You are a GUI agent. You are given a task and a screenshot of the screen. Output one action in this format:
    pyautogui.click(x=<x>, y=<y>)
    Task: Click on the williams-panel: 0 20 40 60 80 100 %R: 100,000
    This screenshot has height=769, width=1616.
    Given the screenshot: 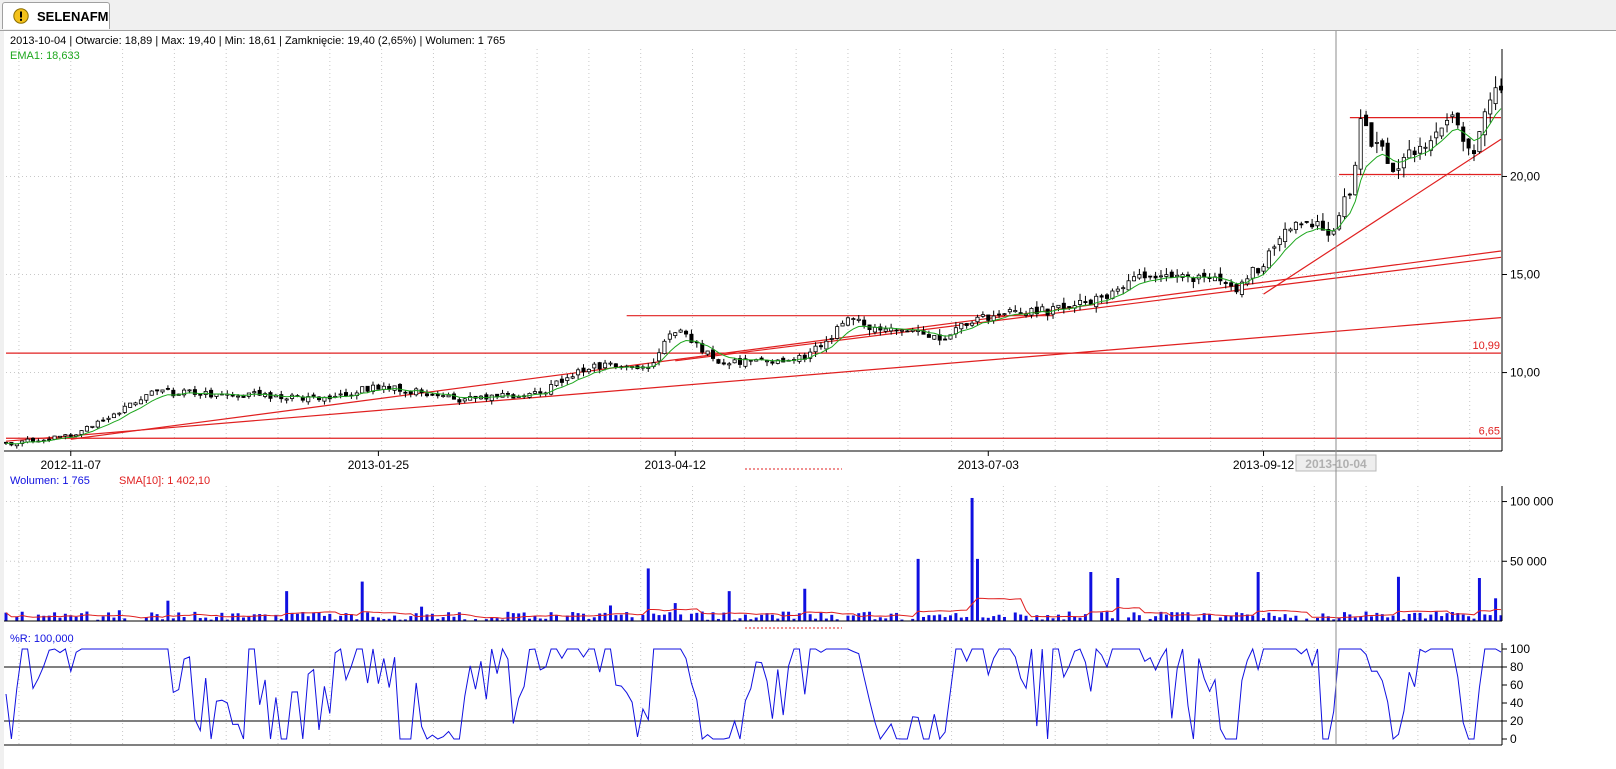 What is the action you would take?
    pyautogui.click(x=767, y=689)
    